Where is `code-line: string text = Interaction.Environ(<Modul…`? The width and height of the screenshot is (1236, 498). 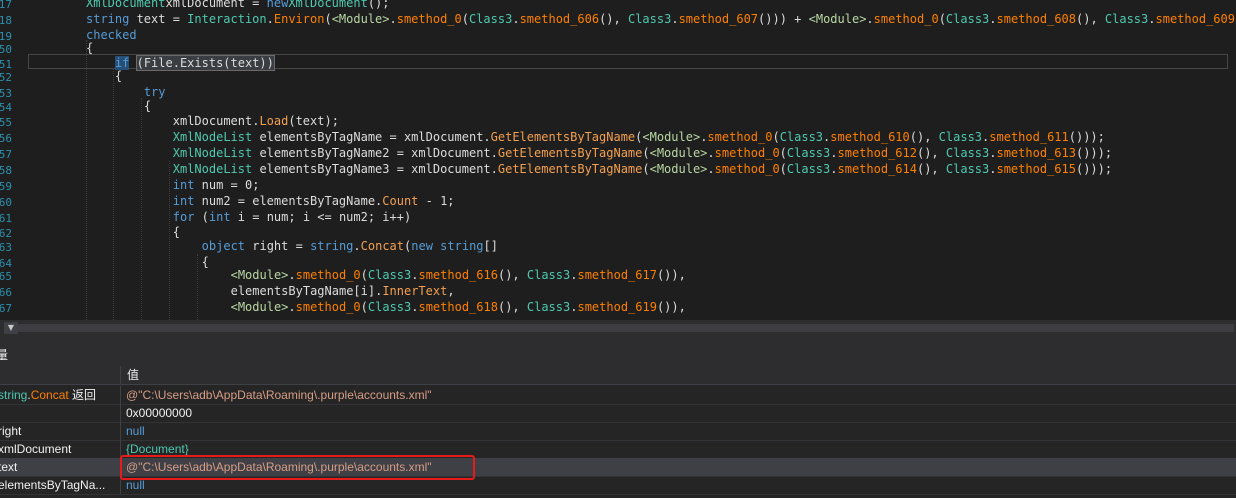
code-line: string text = Interaction.Environ(<Modul… is located at coordinates (661, 19).